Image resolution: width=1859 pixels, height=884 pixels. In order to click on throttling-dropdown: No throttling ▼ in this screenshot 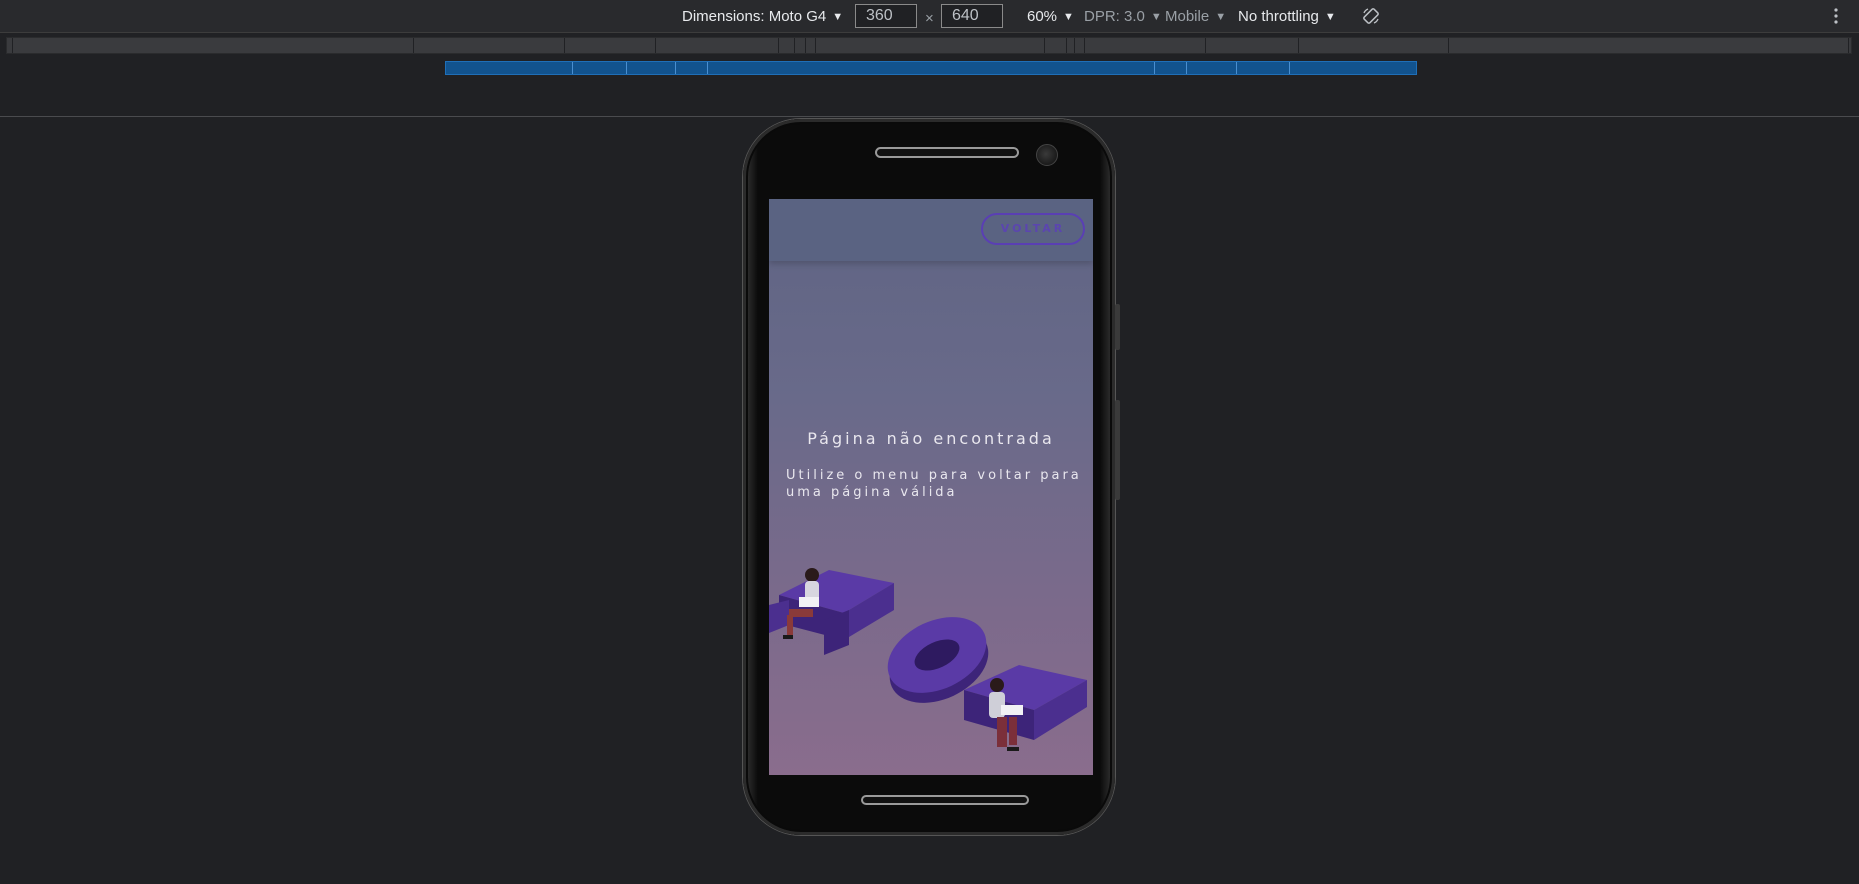, I will do `click(1287, 16)`.